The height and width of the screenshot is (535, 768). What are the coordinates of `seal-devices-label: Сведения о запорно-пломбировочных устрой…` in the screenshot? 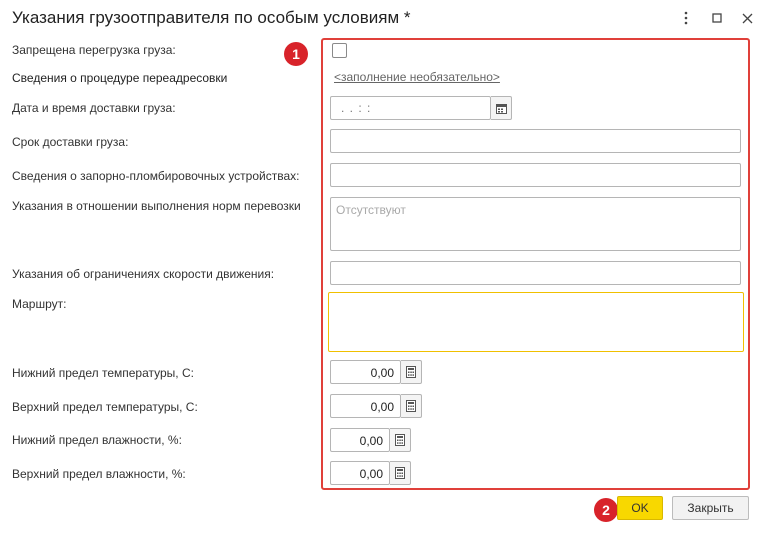 It's located at (156, 176).